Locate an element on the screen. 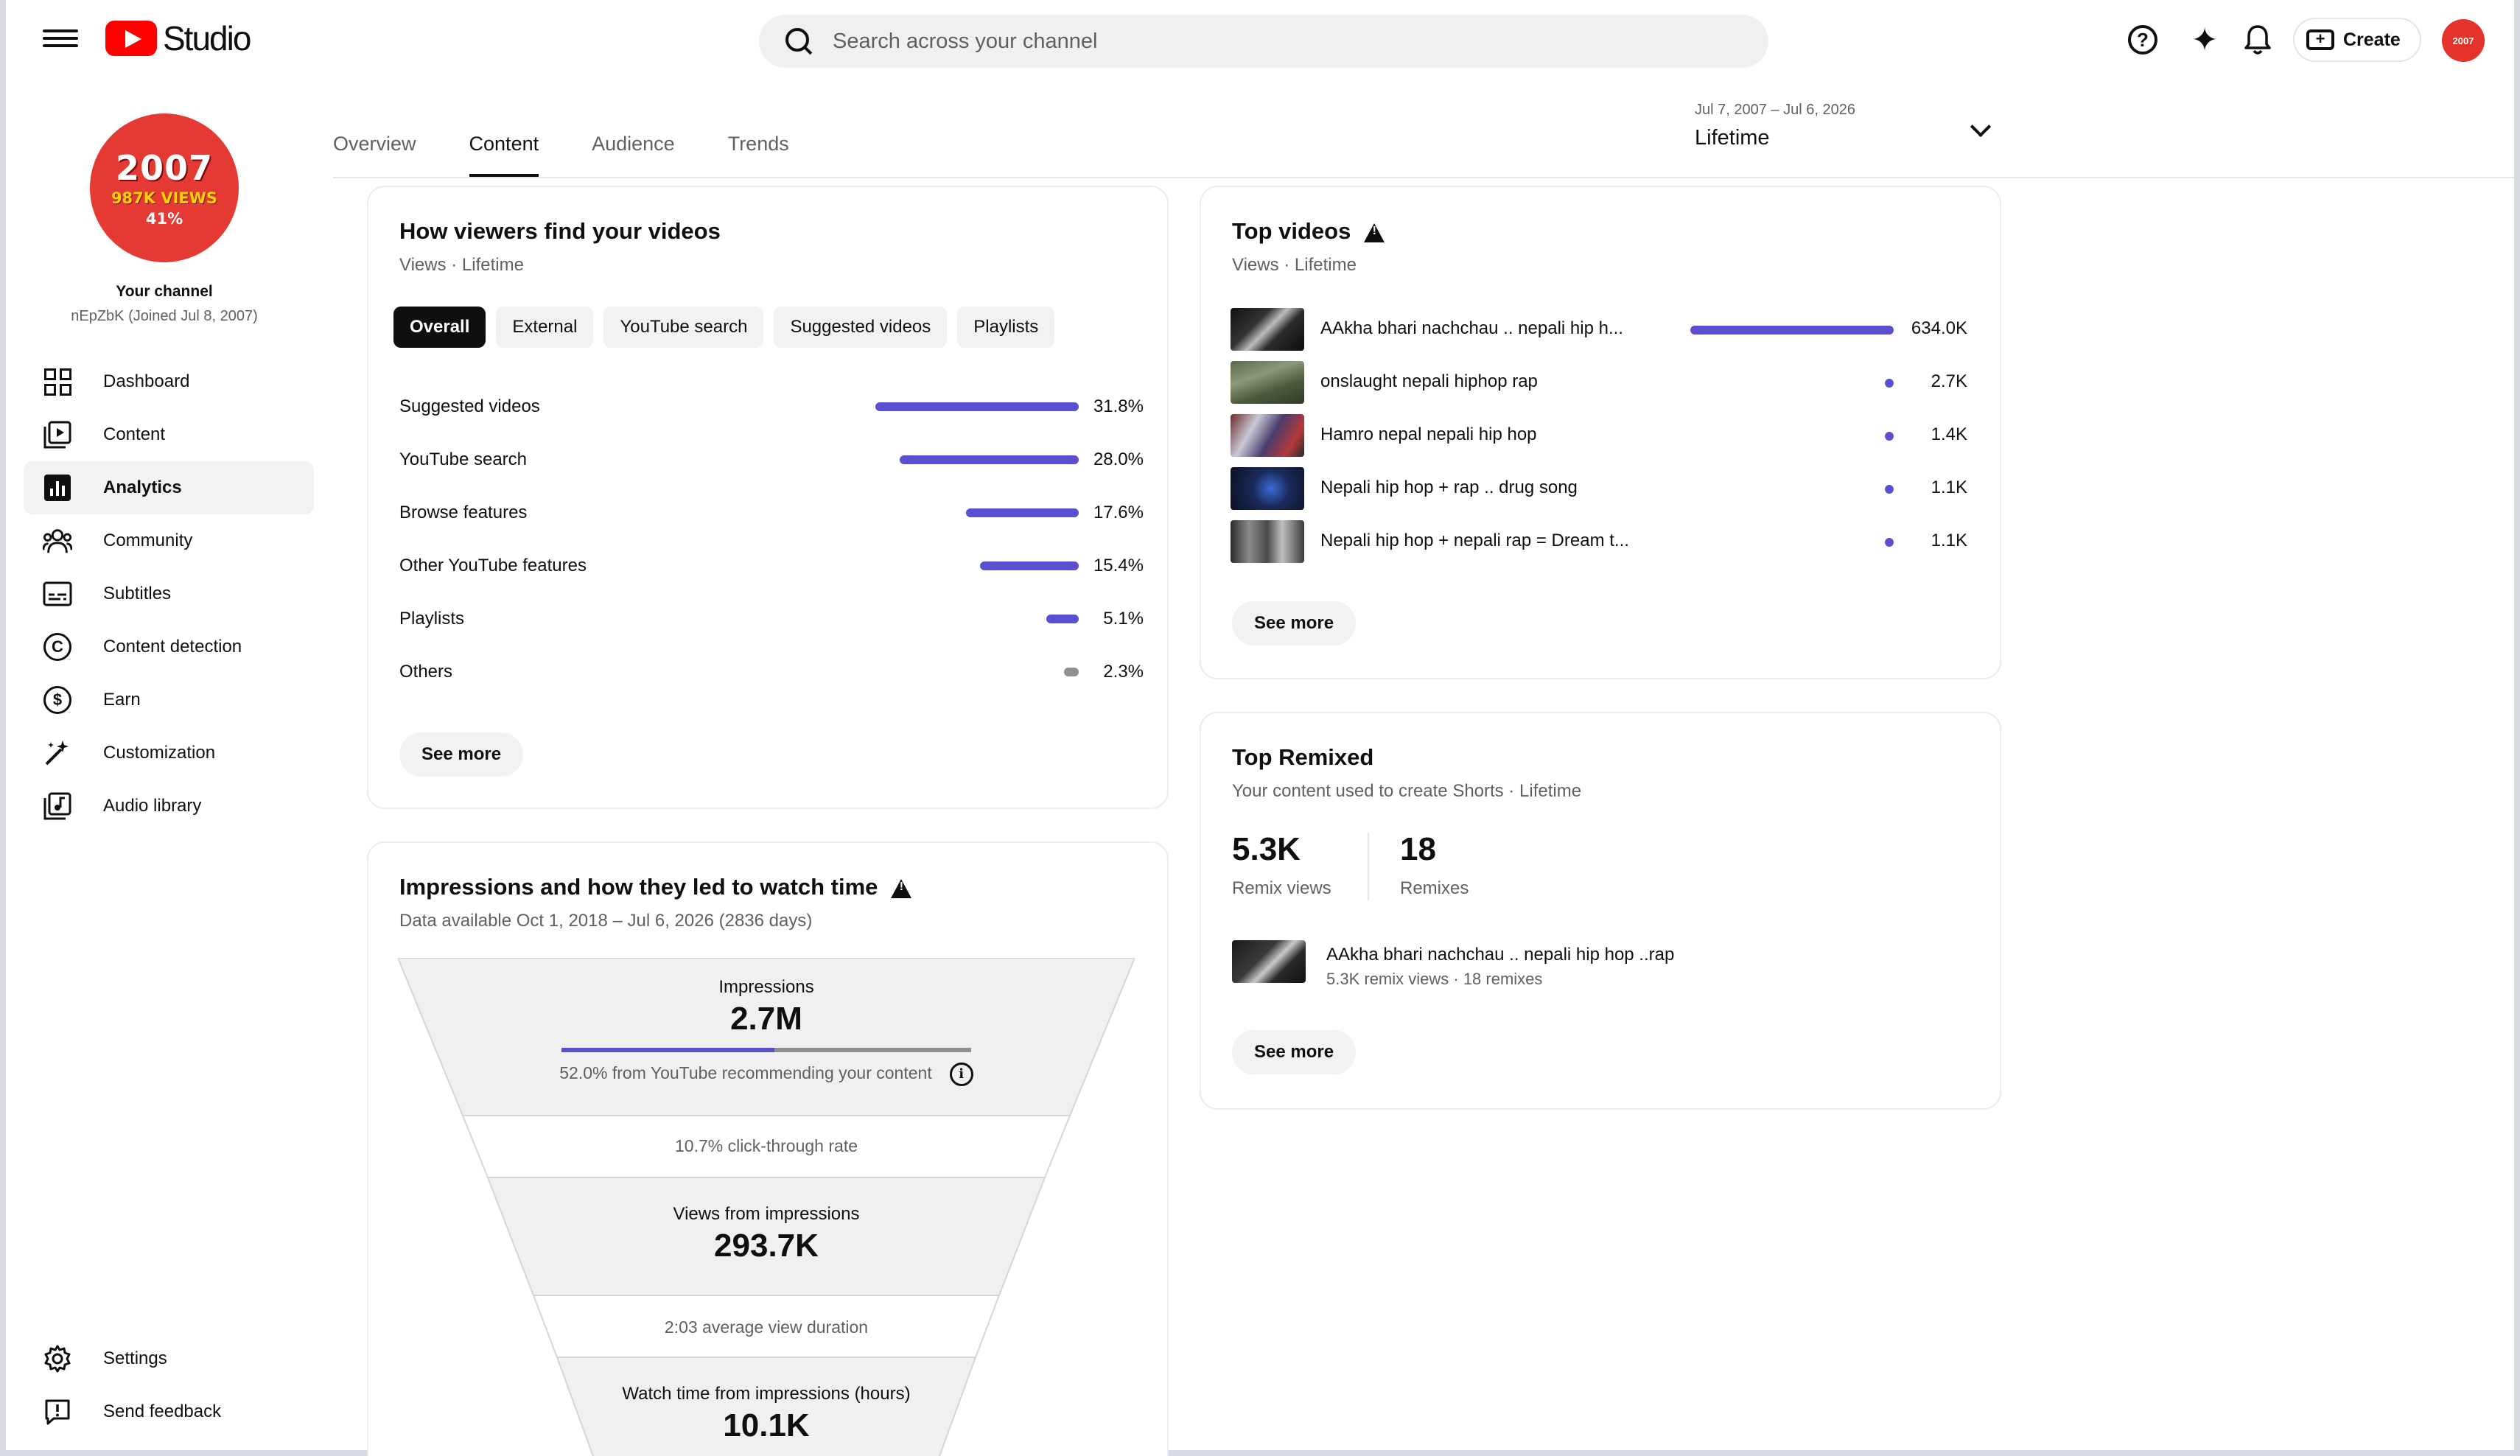 The image size is (2520, 1456). video-views-value: 1.1K is located at coordinates (1949, 487).